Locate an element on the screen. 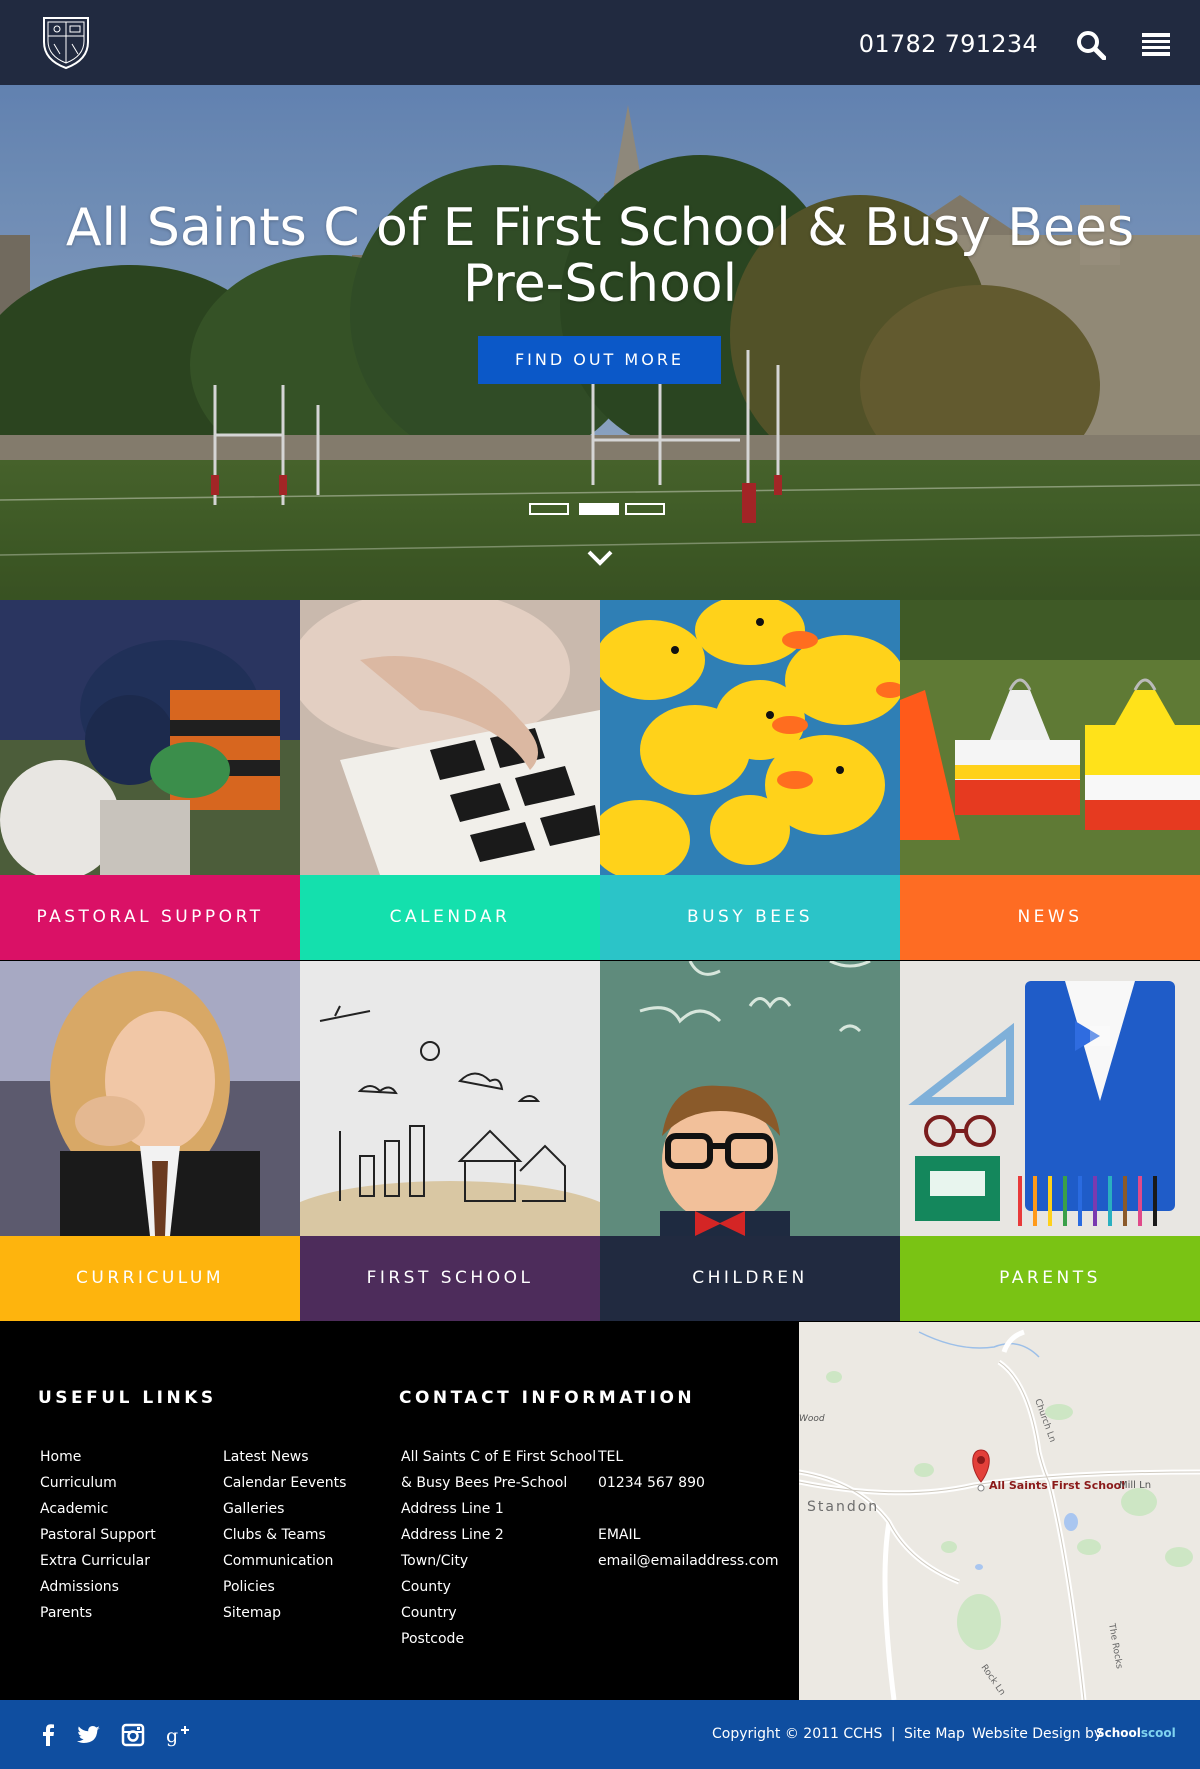 This screenshot has width=1200, height=1769. tel-value: 01234 567 890 is located at coordinates (688, 1483).